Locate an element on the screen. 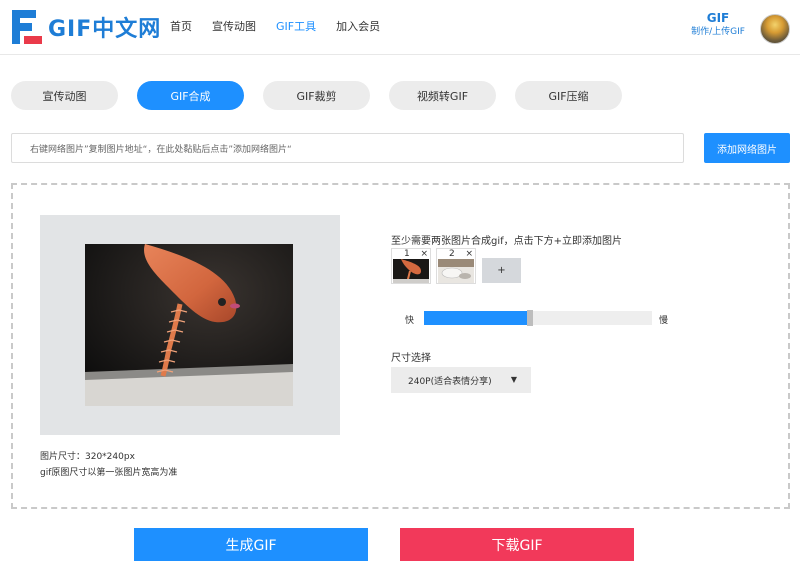 This screenshot has width=800, height=573. speed-slow-label: 慢 is located at coordinates (664, 321).